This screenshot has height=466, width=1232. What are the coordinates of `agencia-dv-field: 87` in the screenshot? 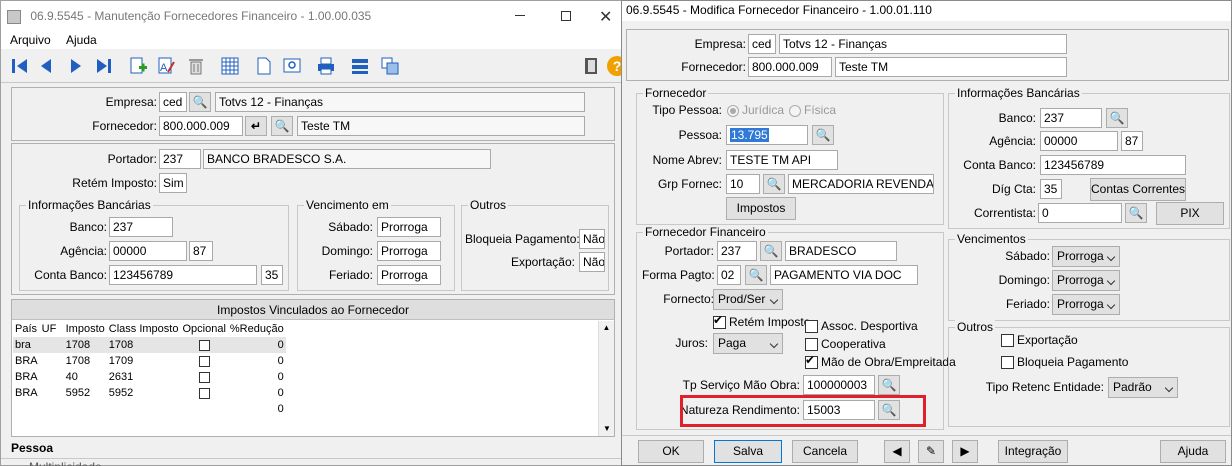 It's located at (1132, 141).